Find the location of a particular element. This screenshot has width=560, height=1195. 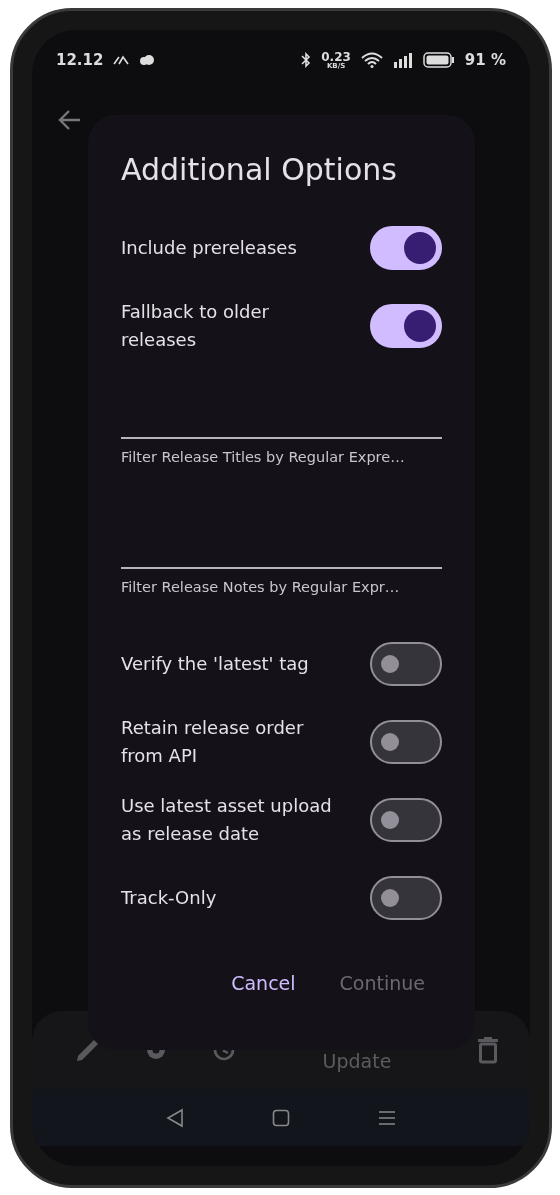

trash-icon is located at coordinates (488, 1050).